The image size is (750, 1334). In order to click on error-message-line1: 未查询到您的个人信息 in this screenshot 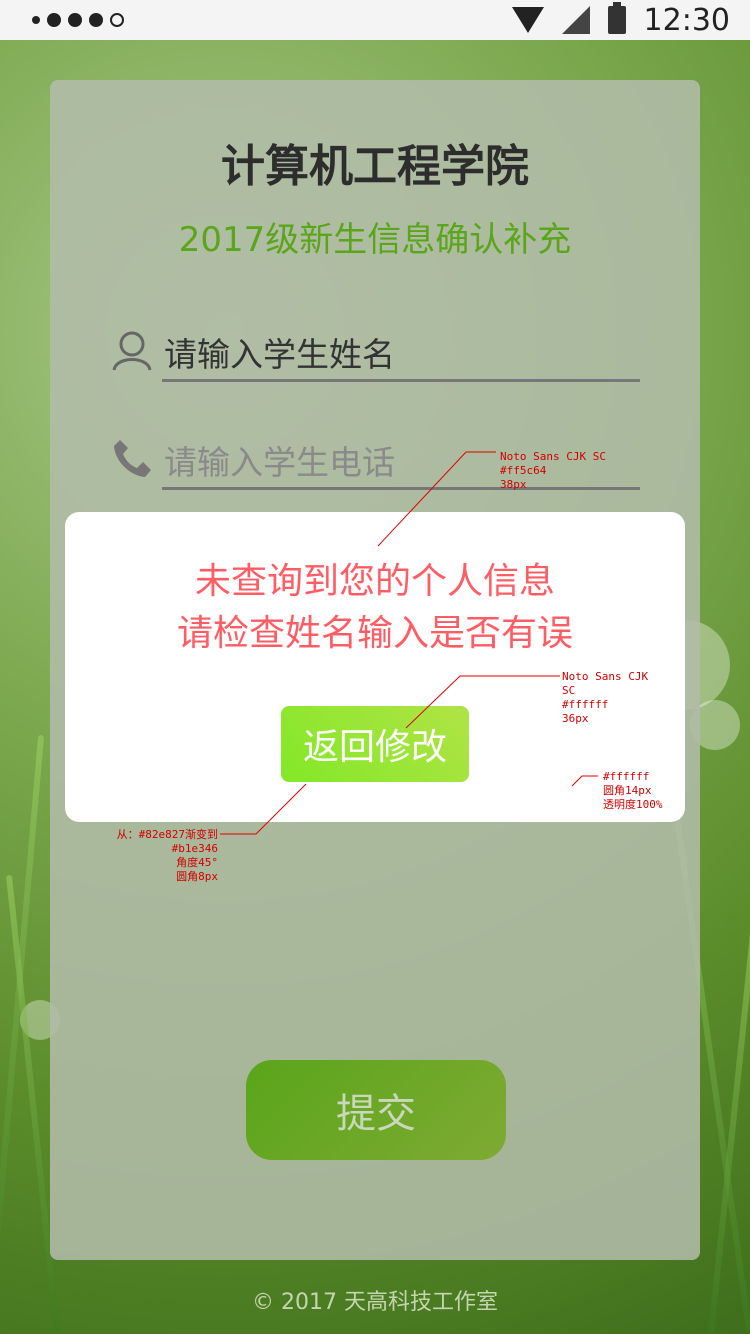, I will do `click(374, 581)`.